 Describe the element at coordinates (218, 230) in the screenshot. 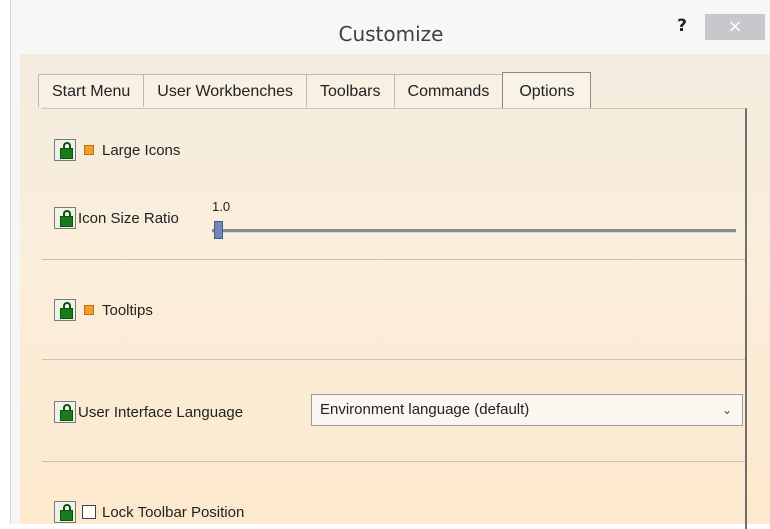

I see `icon-size-ratio-slider-thumb` at that location.